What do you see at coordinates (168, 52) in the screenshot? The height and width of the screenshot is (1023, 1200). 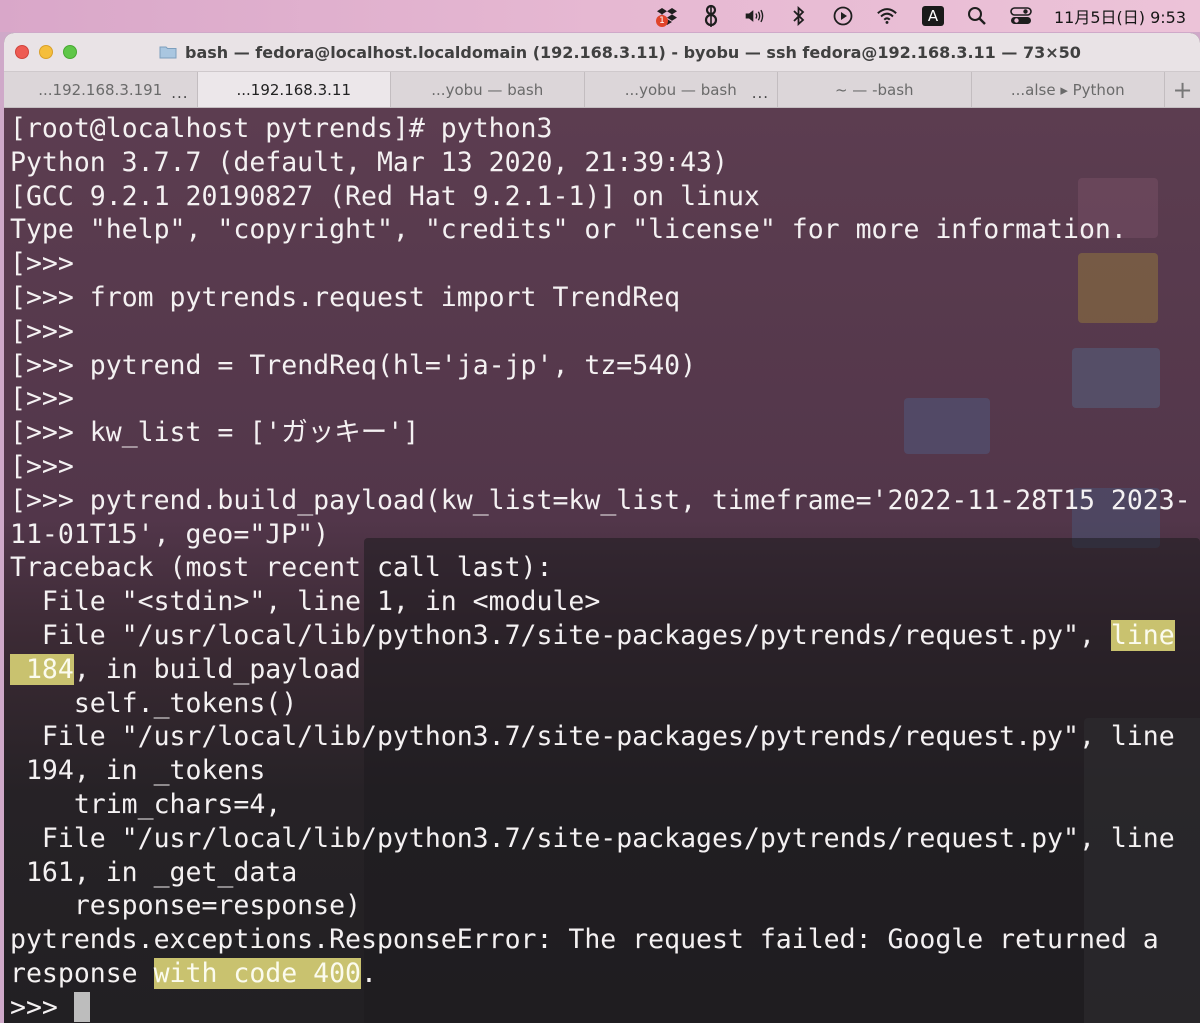 I see `folder-icon` at bounding box center [168, 52].